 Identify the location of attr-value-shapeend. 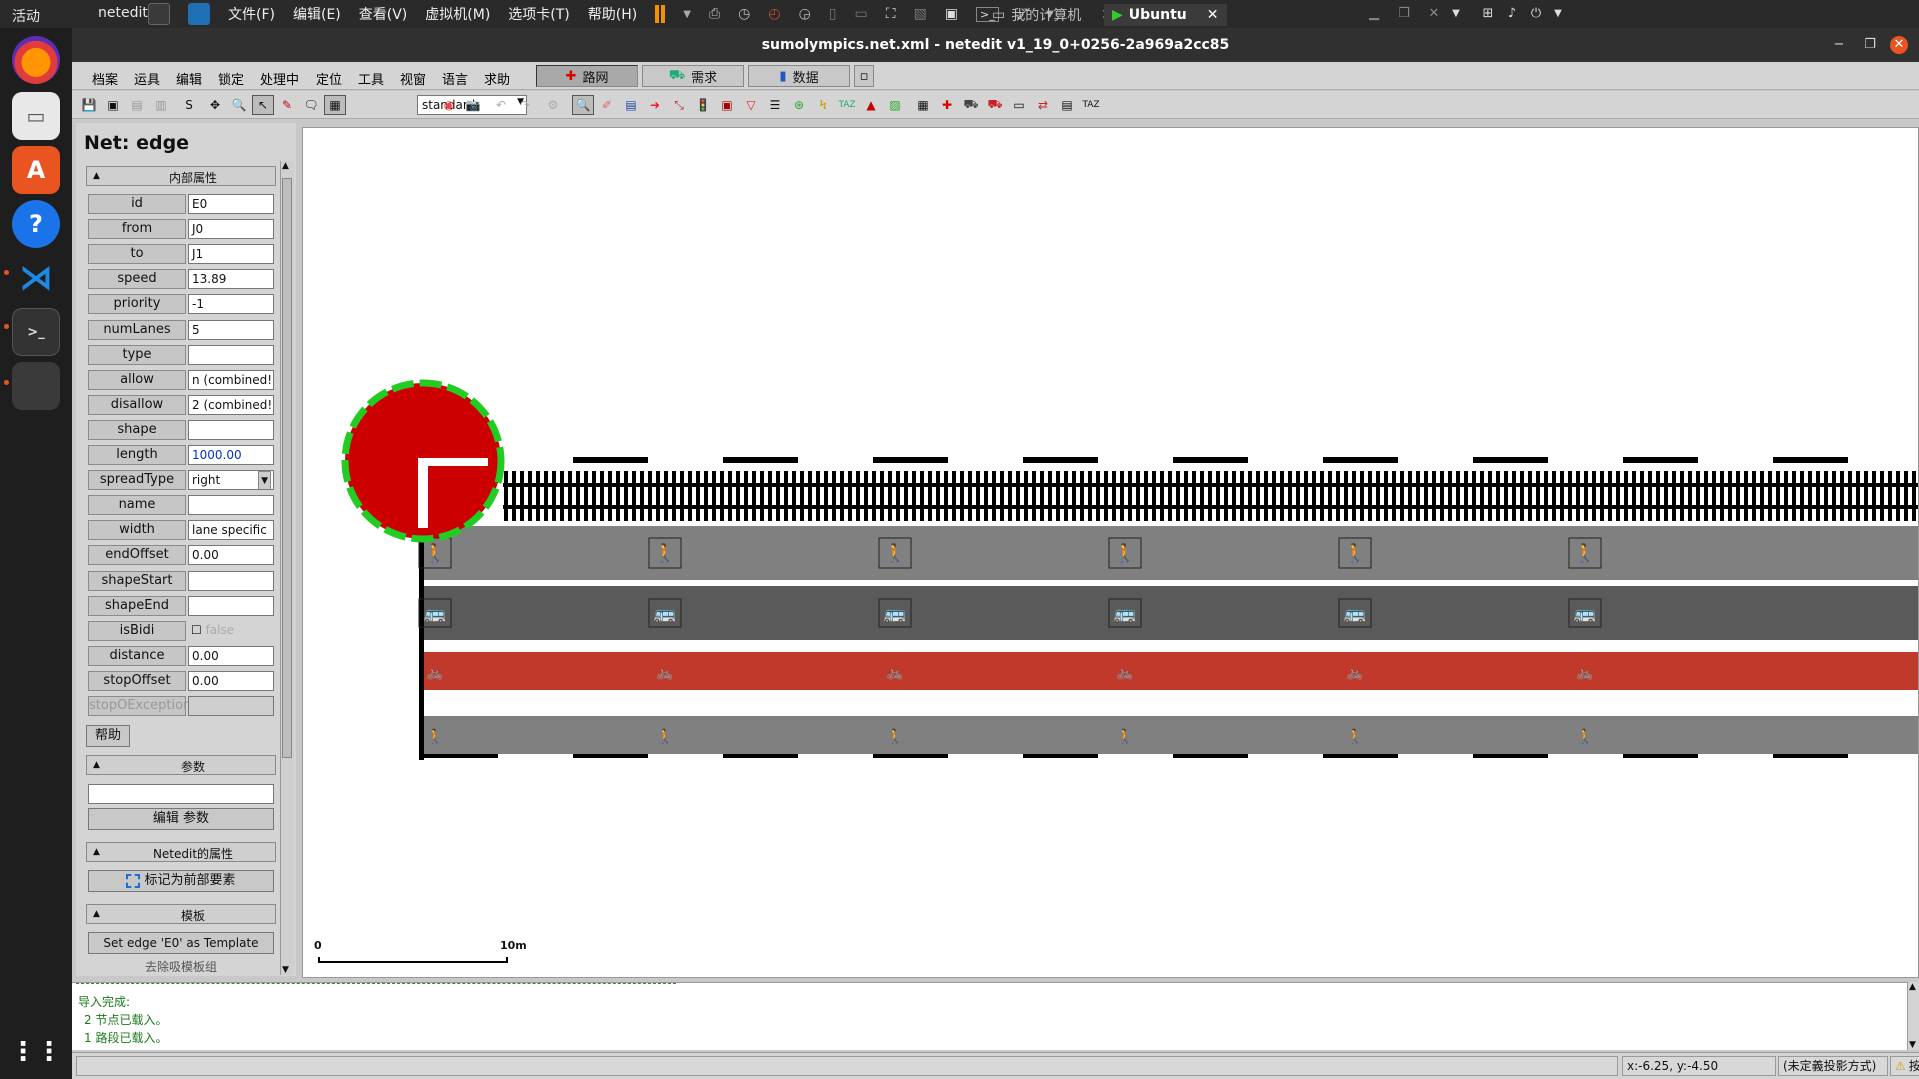
(231, 605).